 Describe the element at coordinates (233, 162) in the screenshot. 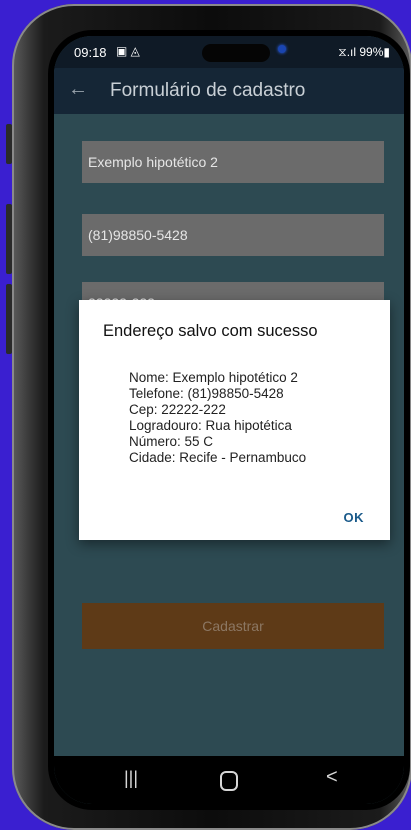

I see `name-field: Exemplo hipotético 2` at that location.